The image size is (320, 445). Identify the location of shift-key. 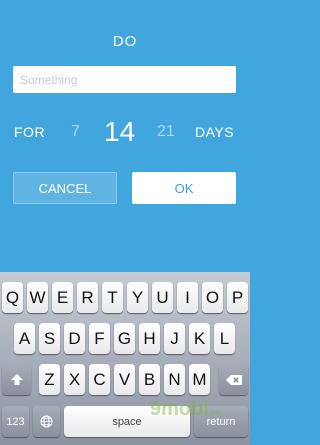
(16, 379).